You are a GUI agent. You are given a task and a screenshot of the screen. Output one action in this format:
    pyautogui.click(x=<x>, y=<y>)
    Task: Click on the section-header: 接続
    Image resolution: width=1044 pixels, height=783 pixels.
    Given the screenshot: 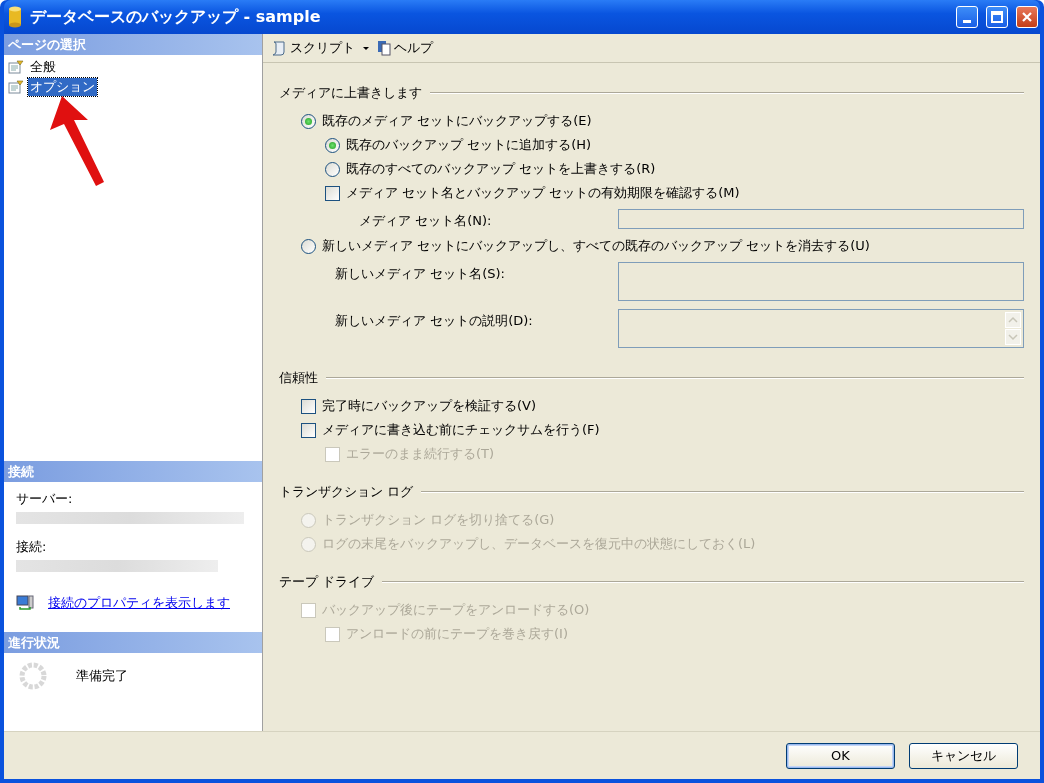 What is the action you would take?
    pyautogui.click(x=133, y=471)
    